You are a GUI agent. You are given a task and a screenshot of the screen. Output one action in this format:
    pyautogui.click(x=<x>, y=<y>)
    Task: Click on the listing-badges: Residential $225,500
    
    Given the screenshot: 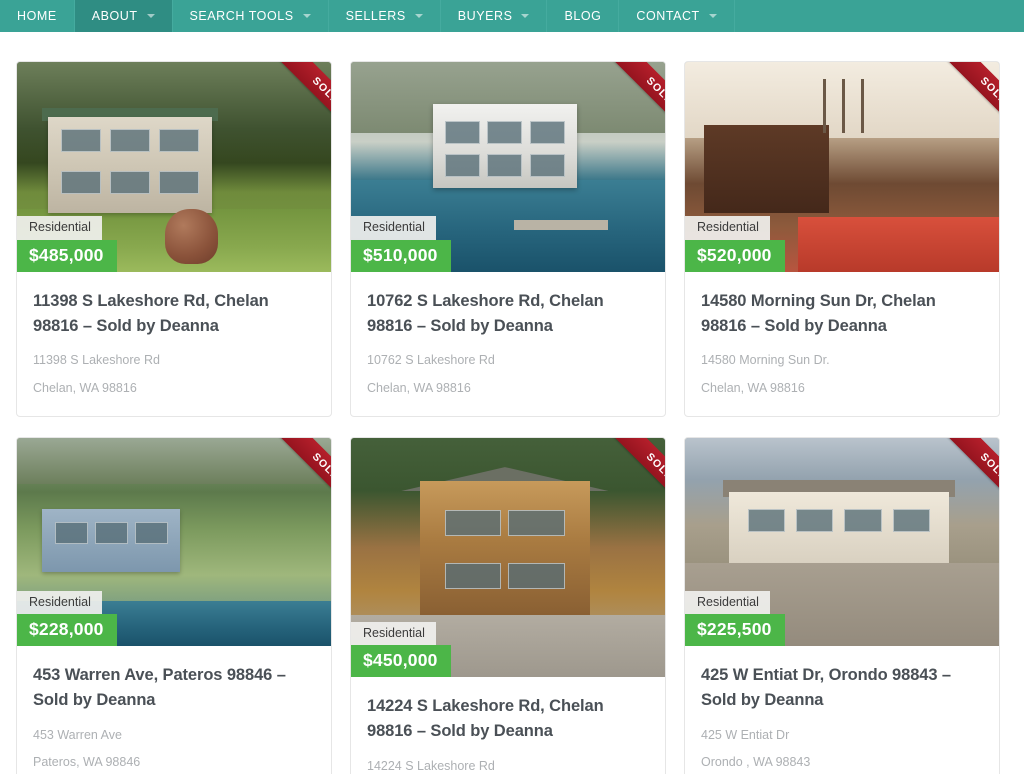 What is the action you would take?
    pyautogui.click(x=735, y=618)
    